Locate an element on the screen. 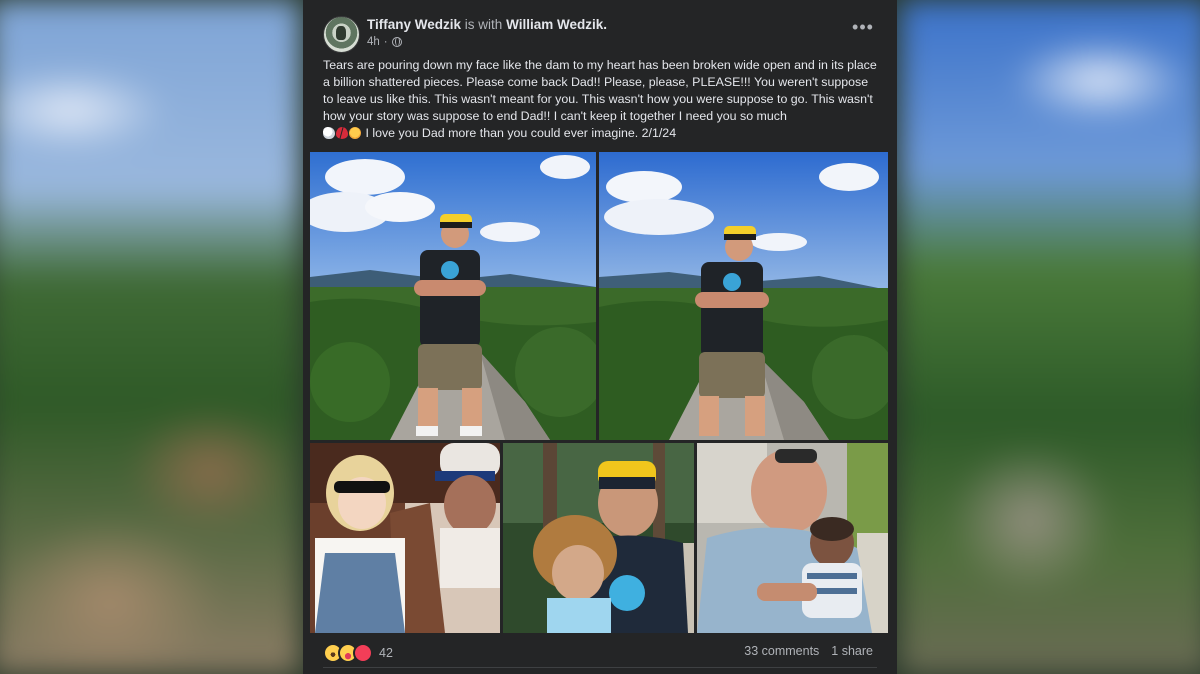  avatar is located at coordinates (341, 34).